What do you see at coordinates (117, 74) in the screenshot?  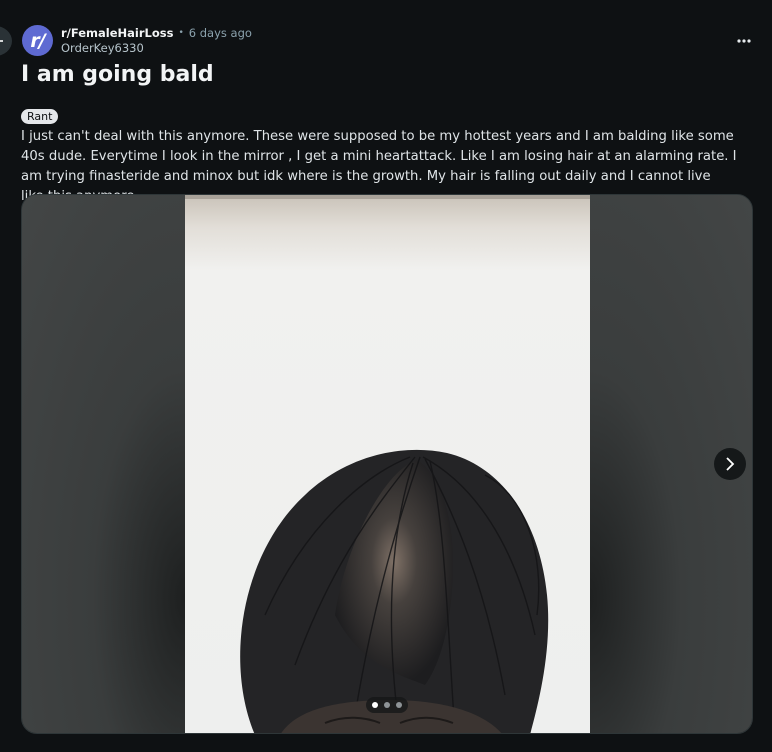 I see `post-title: I am going bald` at bounding box center [117, 74].